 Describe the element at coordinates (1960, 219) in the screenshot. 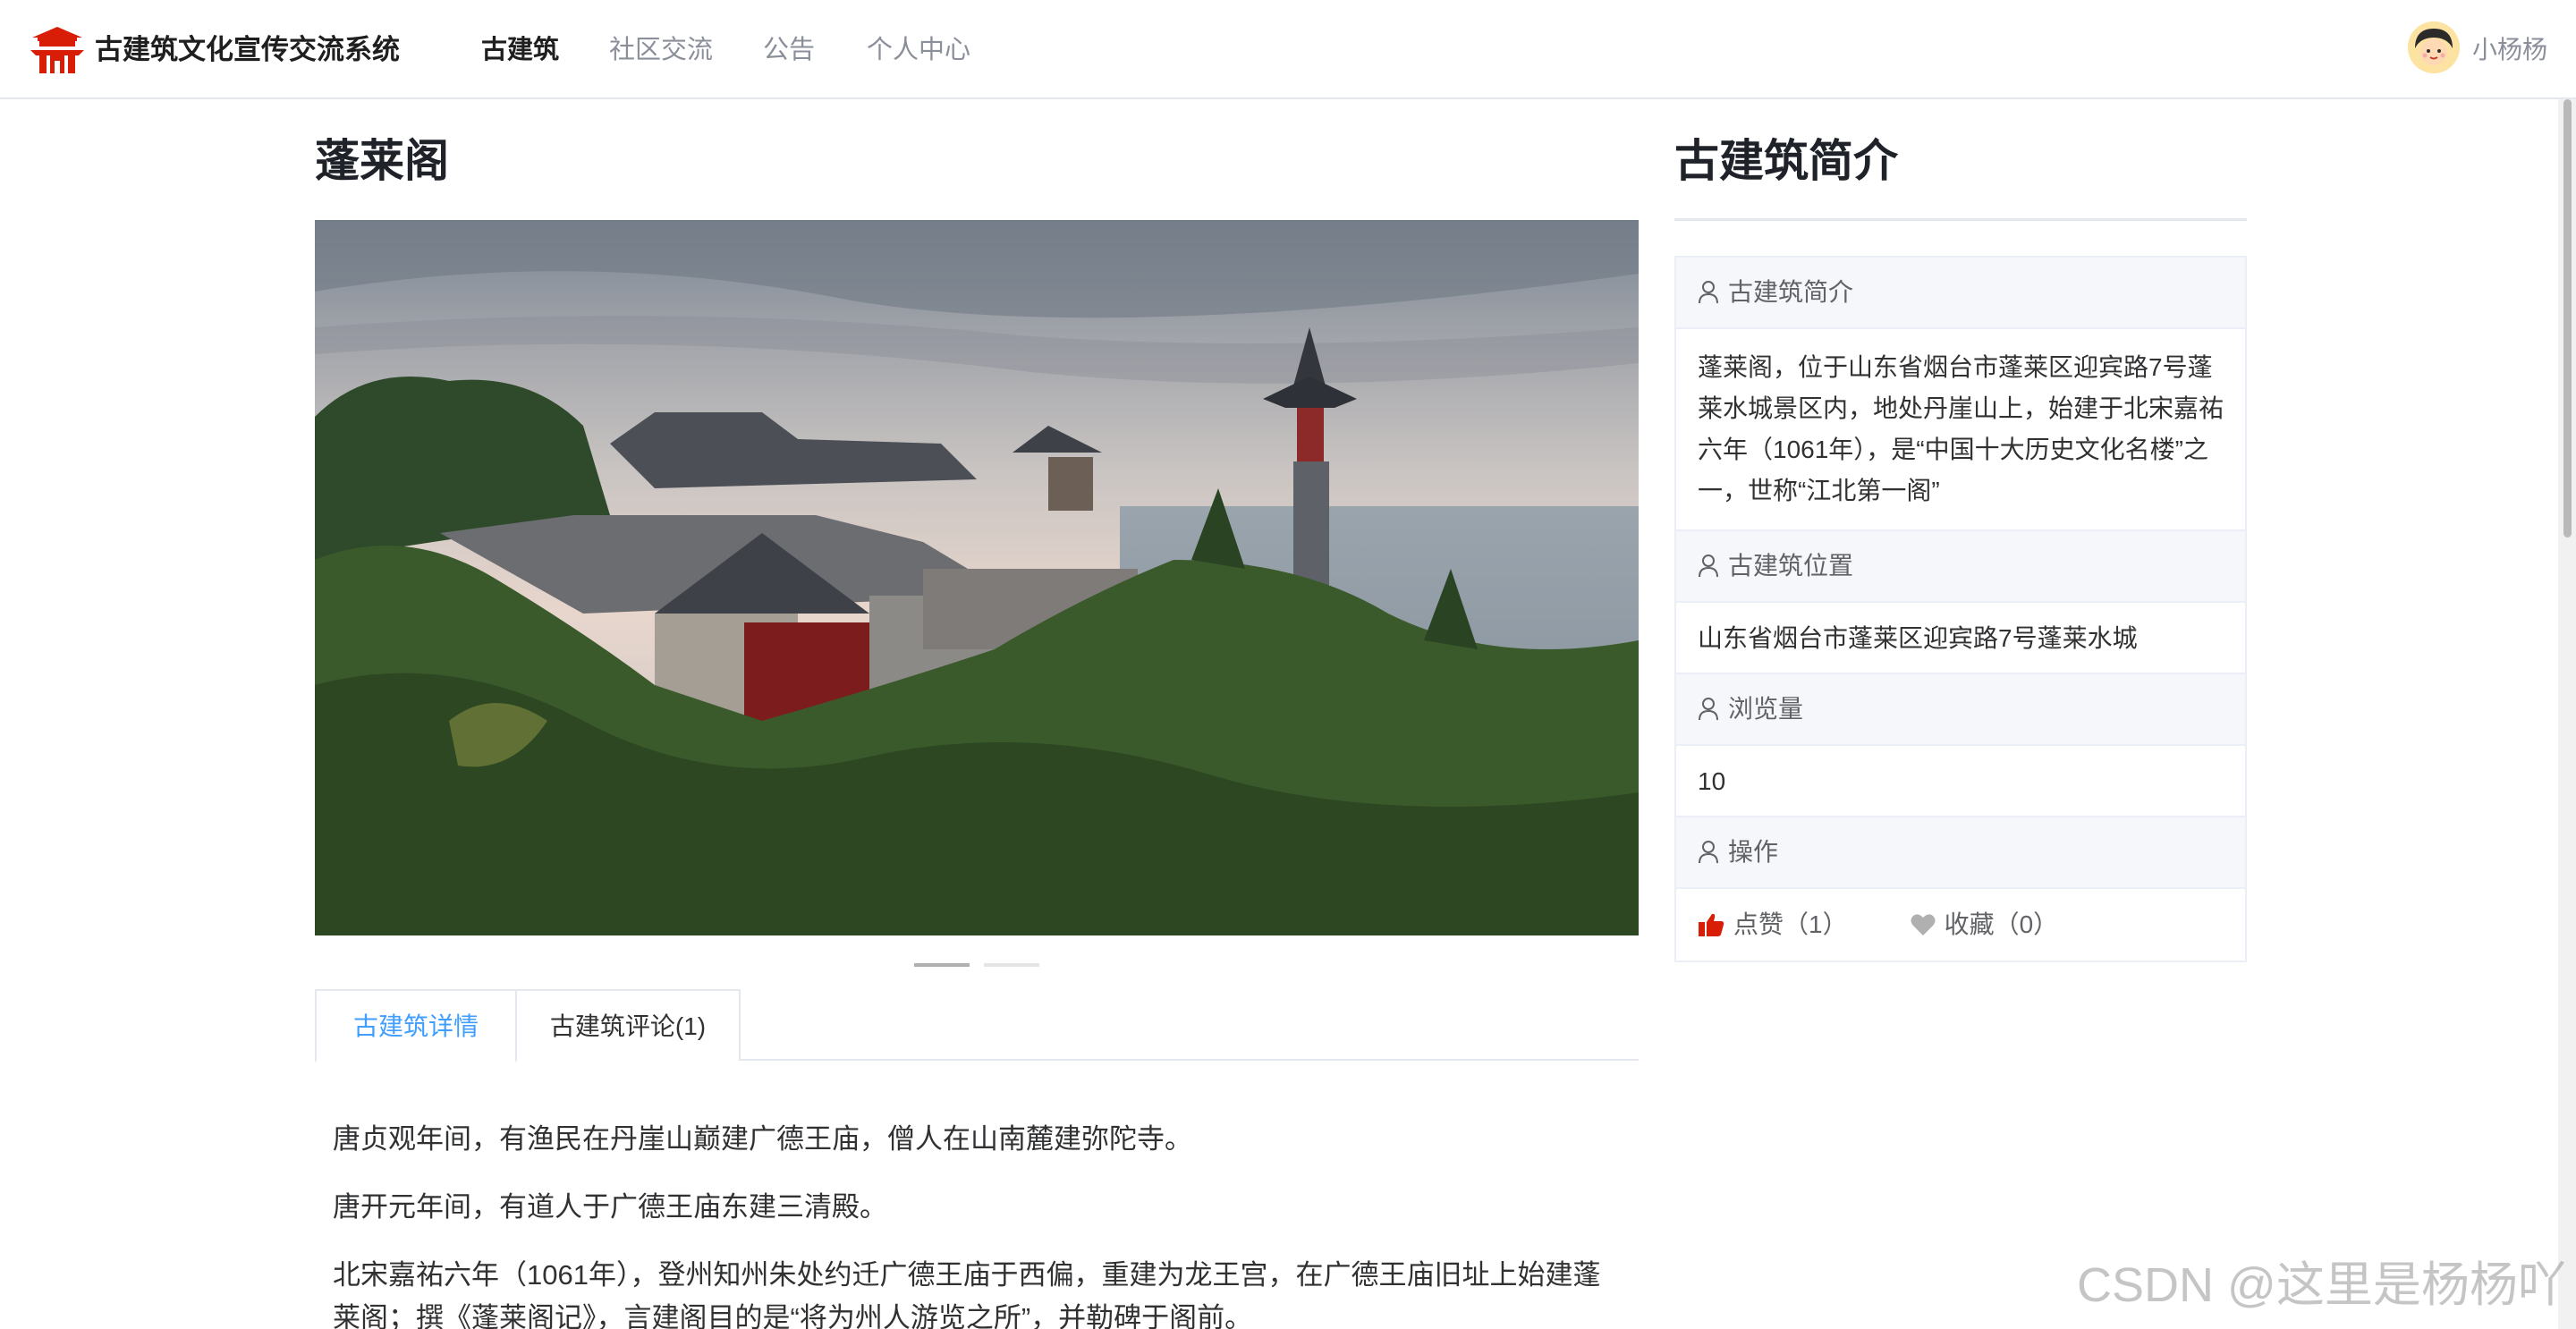

I see `sidebar-divider` at that location.